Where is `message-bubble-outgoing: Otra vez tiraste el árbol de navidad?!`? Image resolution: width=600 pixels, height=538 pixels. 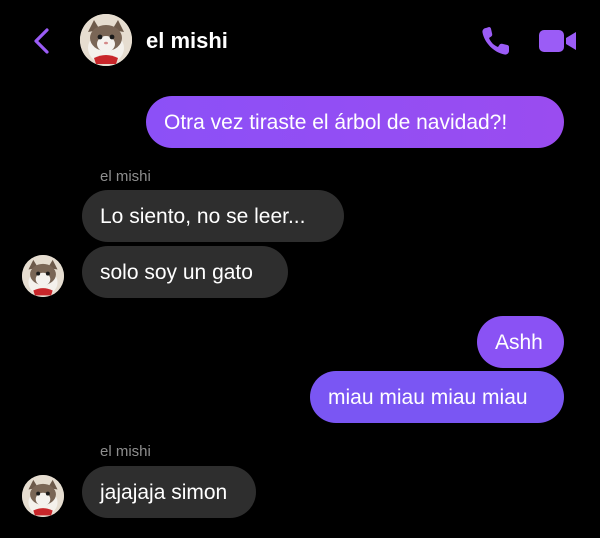
message-bubble-outgoing: Otra vez tiraste el árbol de navidad?! is located at coordinates (355, 122).